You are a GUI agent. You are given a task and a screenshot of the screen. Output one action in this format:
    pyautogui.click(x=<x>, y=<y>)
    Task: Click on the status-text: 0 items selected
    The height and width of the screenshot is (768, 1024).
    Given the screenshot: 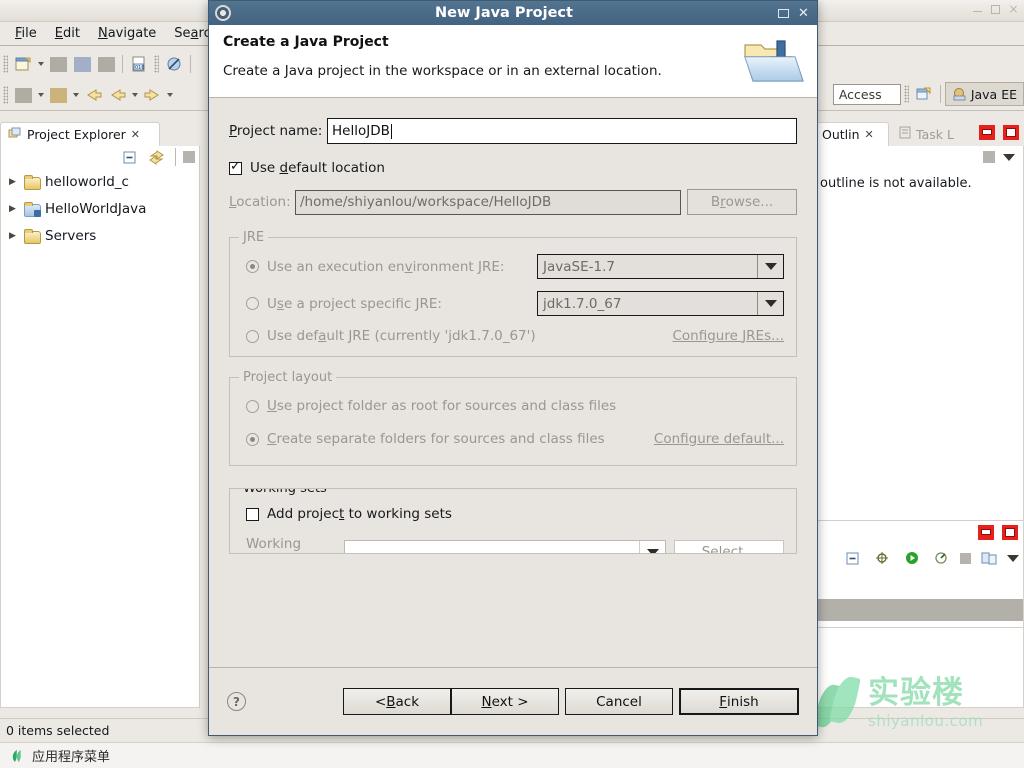 What is the action you would take?
    pyautogui.click(x=58, y=730)
    